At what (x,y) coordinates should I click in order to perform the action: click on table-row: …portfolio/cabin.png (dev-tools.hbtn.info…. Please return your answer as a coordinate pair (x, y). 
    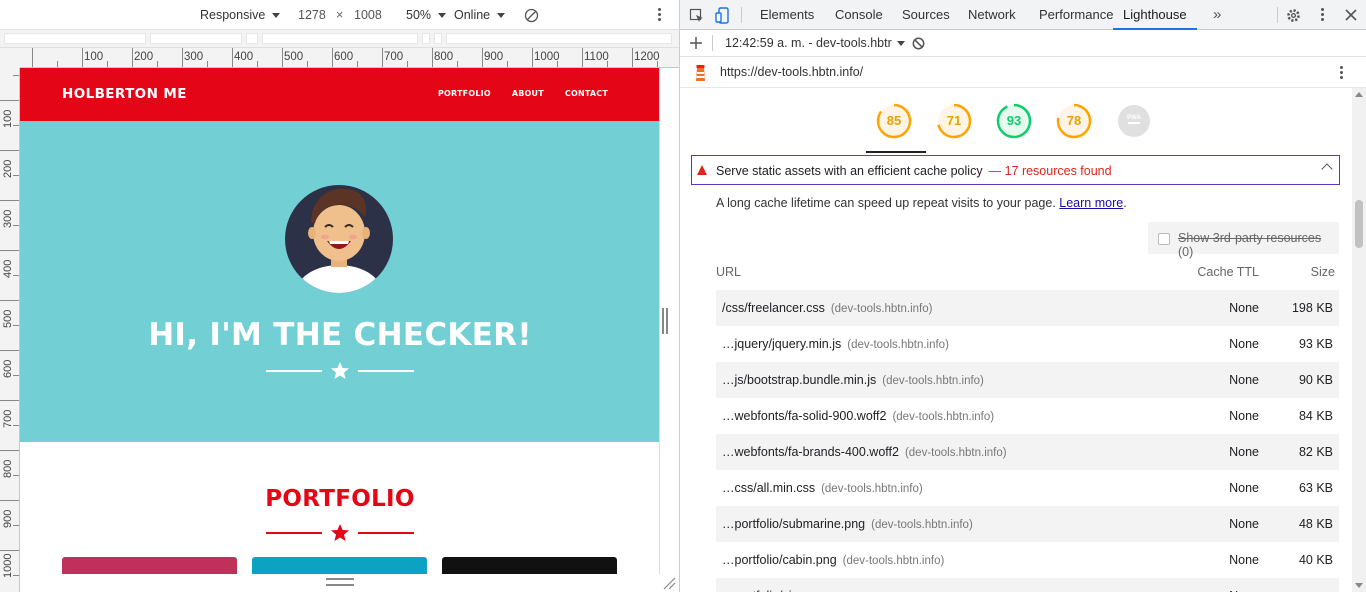
    Looking at the image, I should click on (1027, 560).